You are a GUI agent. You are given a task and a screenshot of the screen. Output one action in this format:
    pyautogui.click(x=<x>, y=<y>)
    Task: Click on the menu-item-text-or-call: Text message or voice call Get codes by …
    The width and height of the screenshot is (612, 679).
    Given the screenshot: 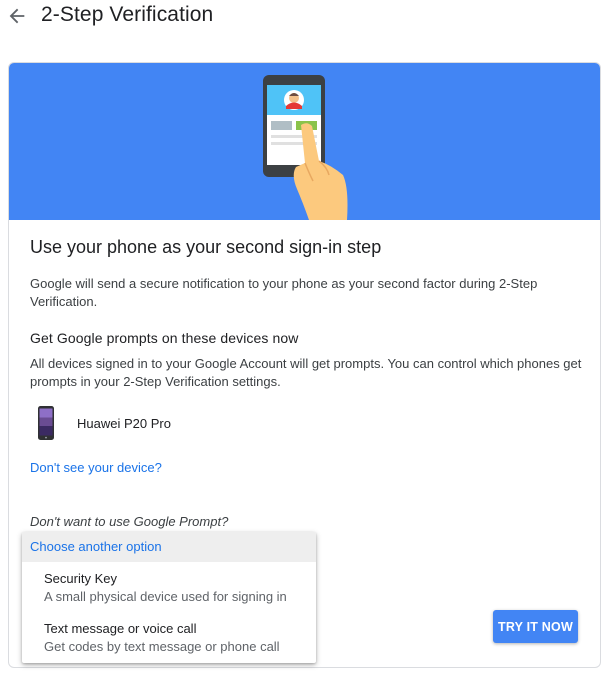 What is the action you would take?
    pyautogui.click(x=169, y=637)
    